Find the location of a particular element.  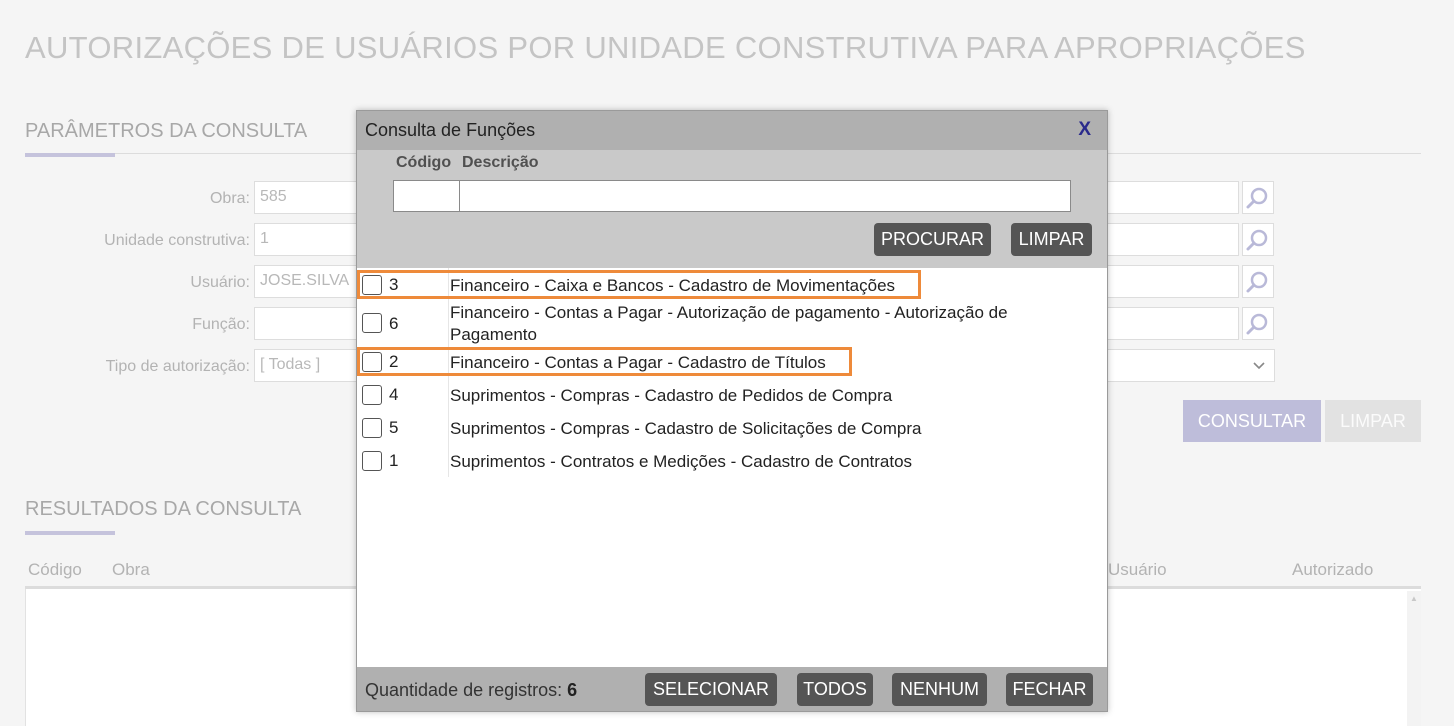

record-count: Quantidade de registros: 6 is located at coordinates (471, 690).